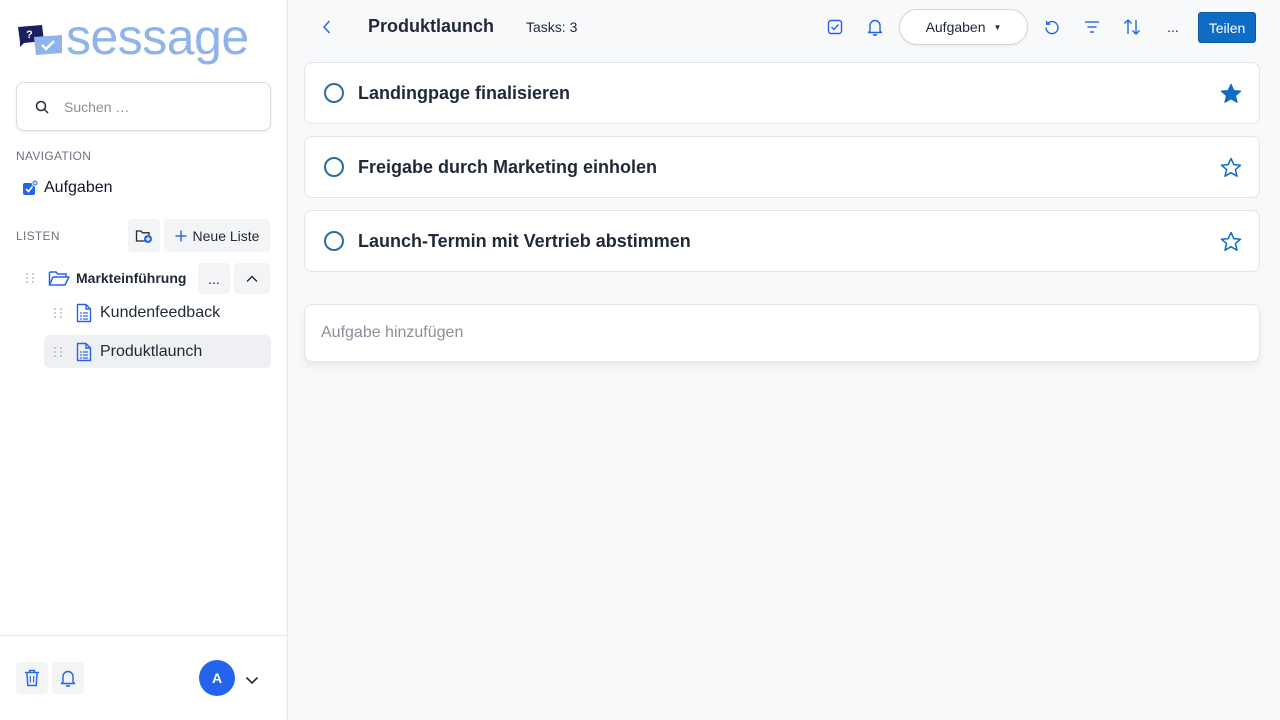  Describe the element at coordinates (42, 107) in the screenshot. I see `search-icon` at that location.